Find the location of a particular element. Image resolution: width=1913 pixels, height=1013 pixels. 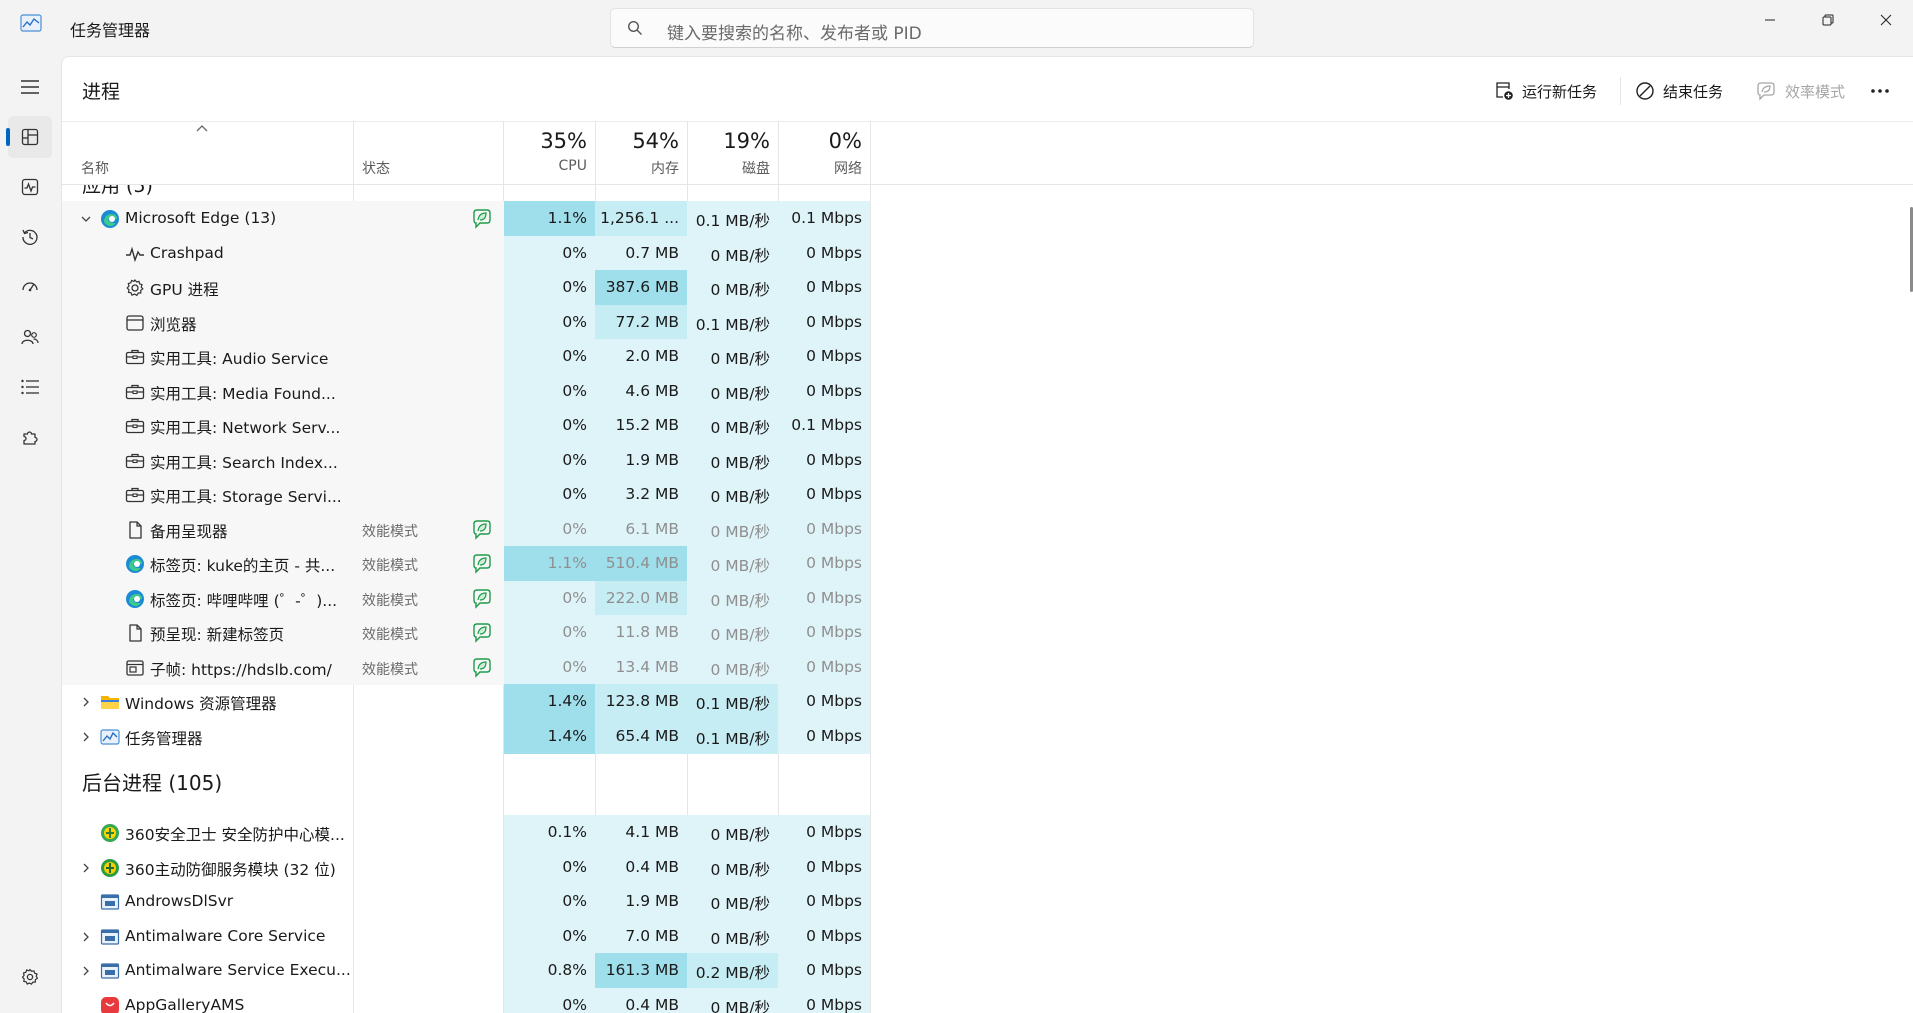

table-row: AppGalleryAMS 0% 0.4 MB 0 MB/秒 0 Mbps is located at coordinates (466, 1000).